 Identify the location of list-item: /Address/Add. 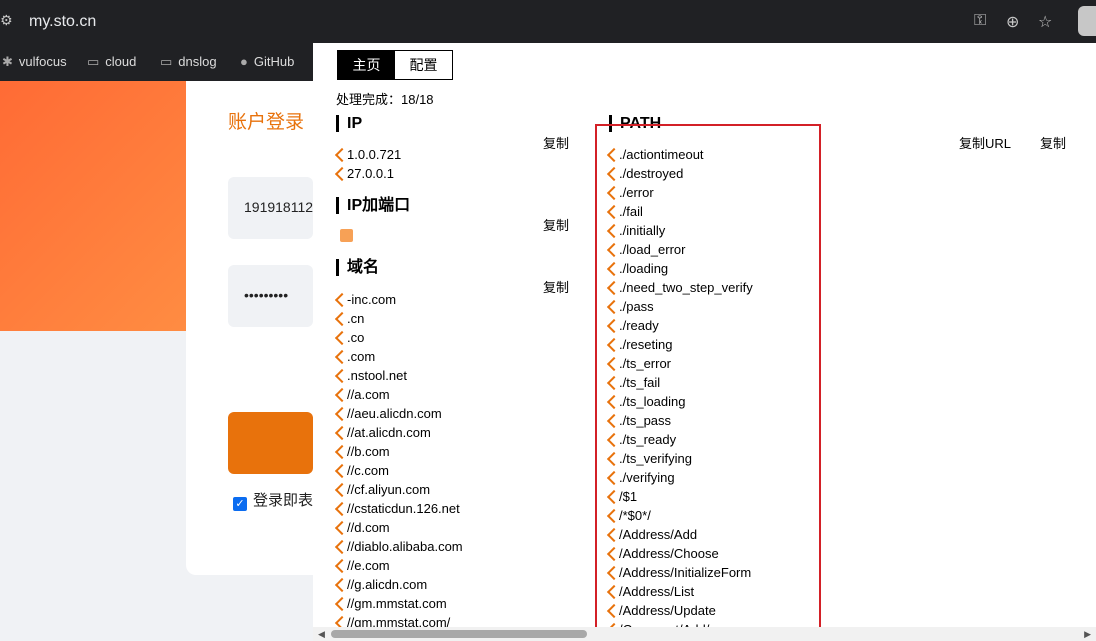
(679, 534).